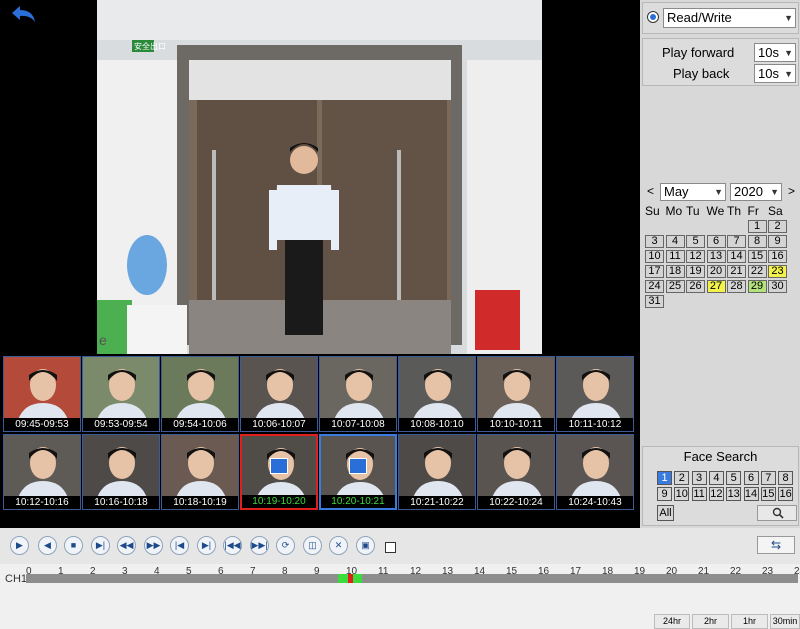 The width and height of the screenshot is (800, 629). What do you see at coordinates (338, 545) in the screenshot?
I see `clip-button: ✕` at bounding box center [338, 545].